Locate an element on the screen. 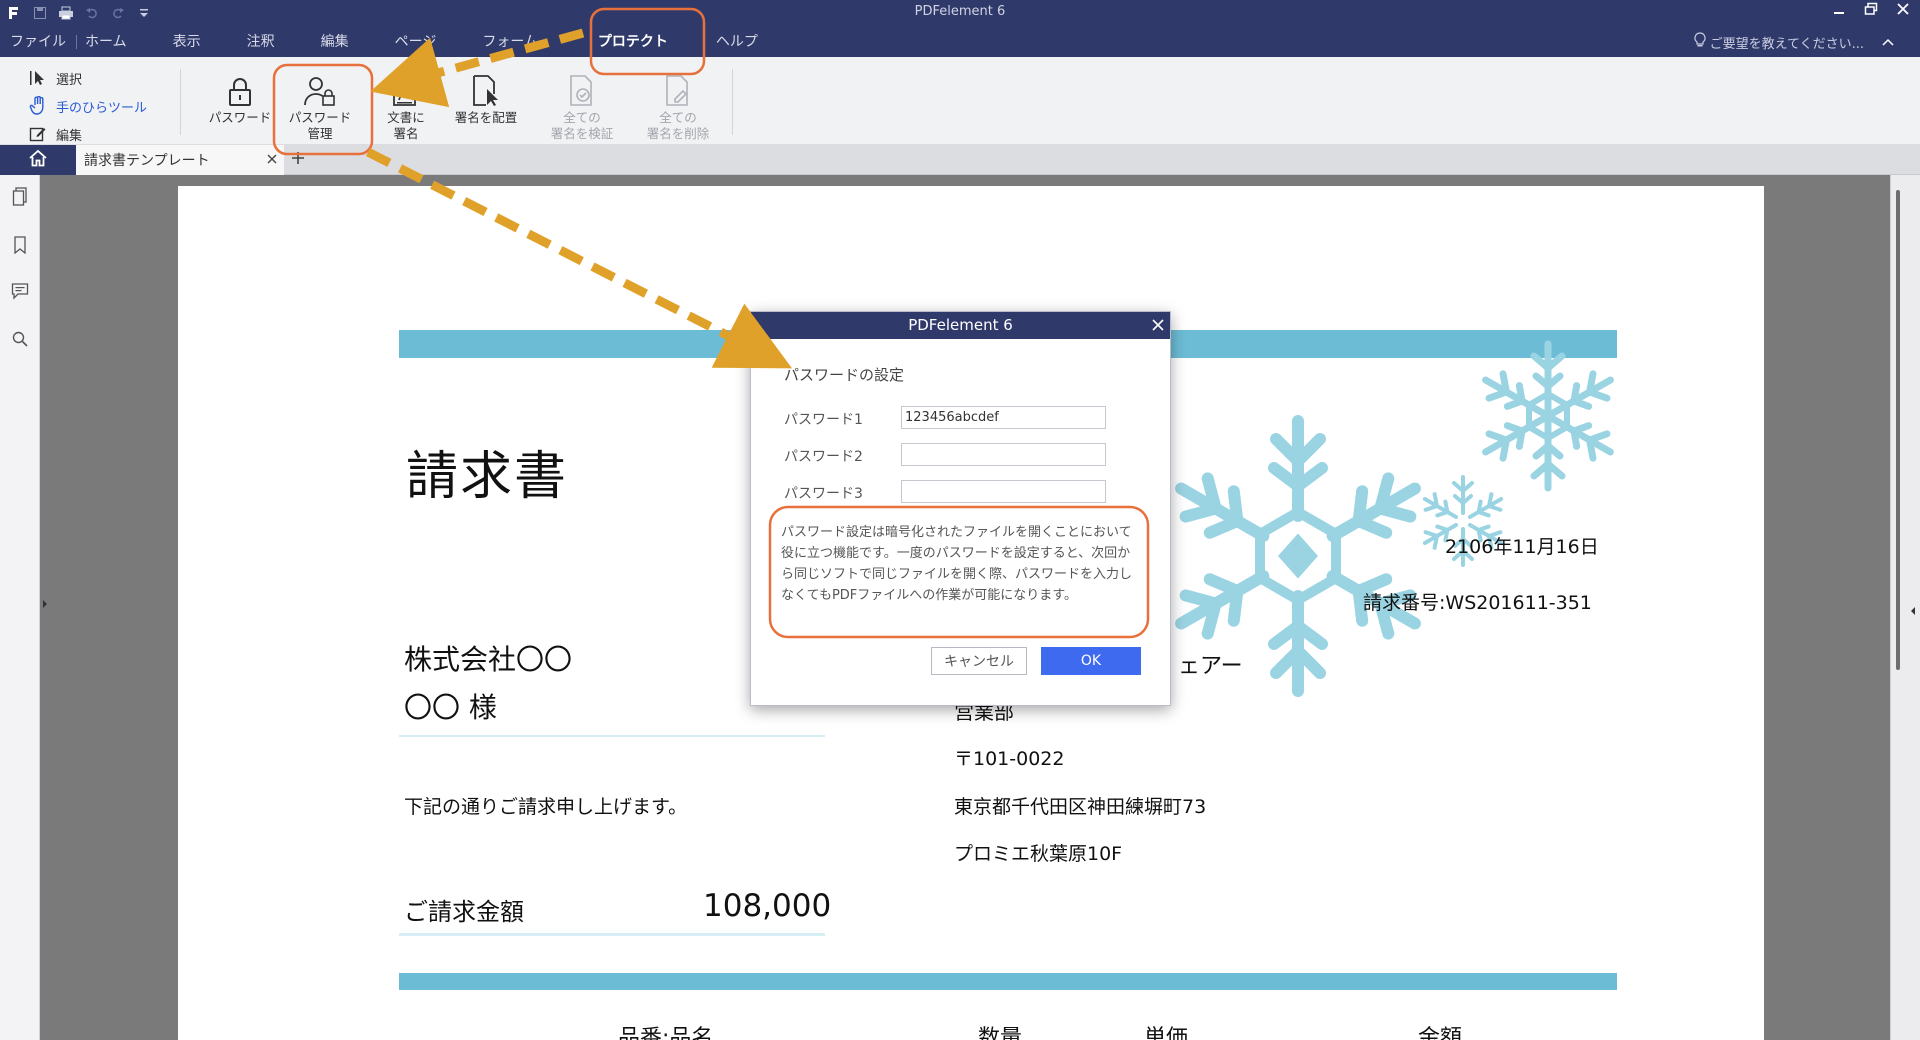  sender-address-2: プロミエ秋葉原10F is located at coordinates (1038, 854).